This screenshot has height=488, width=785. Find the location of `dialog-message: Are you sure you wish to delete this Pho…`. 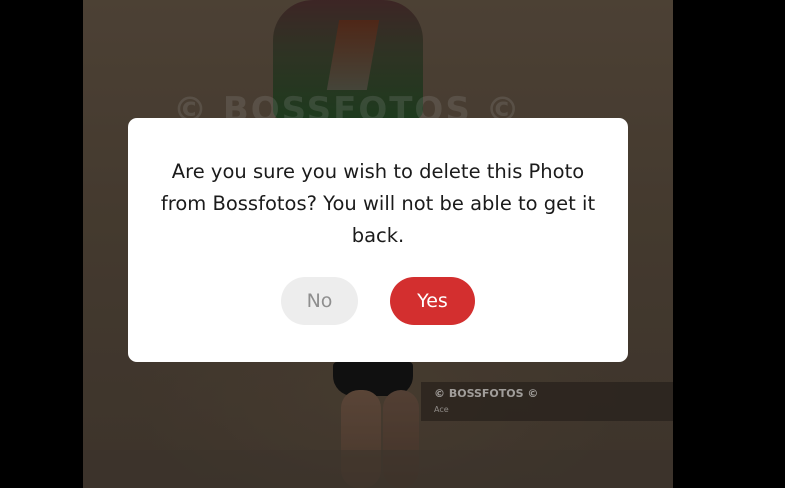

dialog-message: Are you sure you wish to delete this Pho… is located at coordinates (378, 203).